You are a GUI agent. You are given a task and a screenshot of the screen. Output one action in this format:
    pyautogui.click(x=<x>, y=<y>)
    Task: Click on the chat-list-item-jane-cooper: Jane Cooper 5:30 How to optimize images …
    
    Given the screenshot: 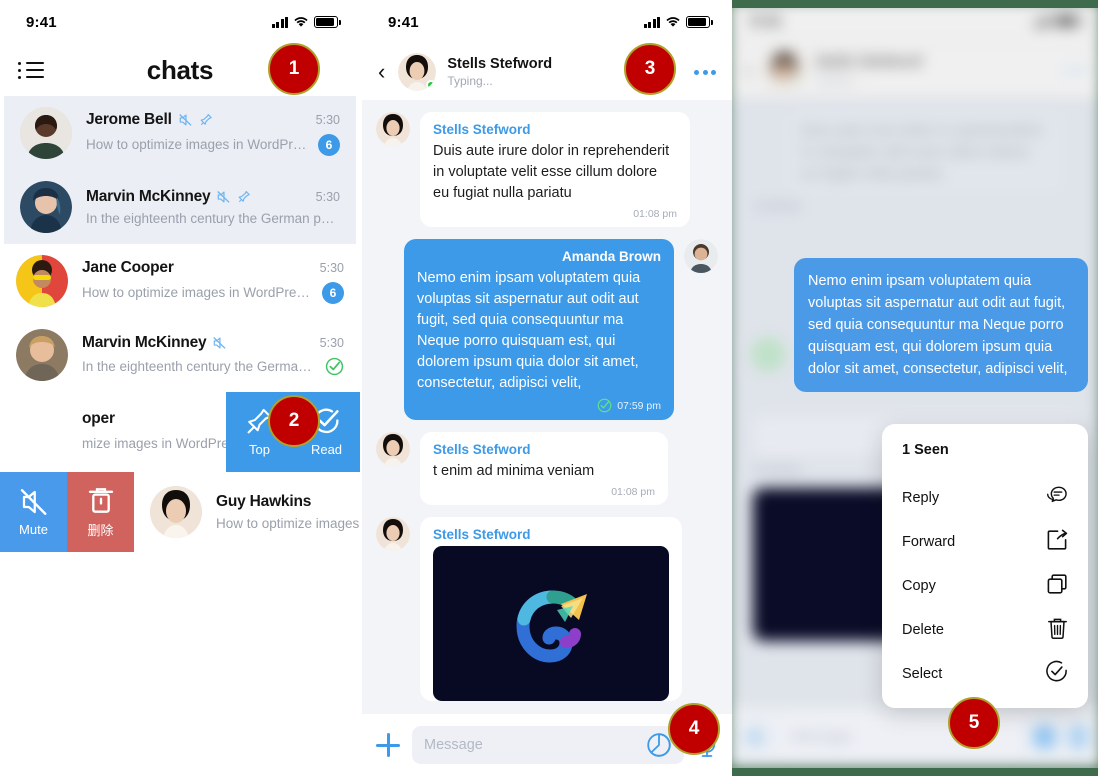 What is the action you would take?
    pyautogui.click(x=180, y=281)
    